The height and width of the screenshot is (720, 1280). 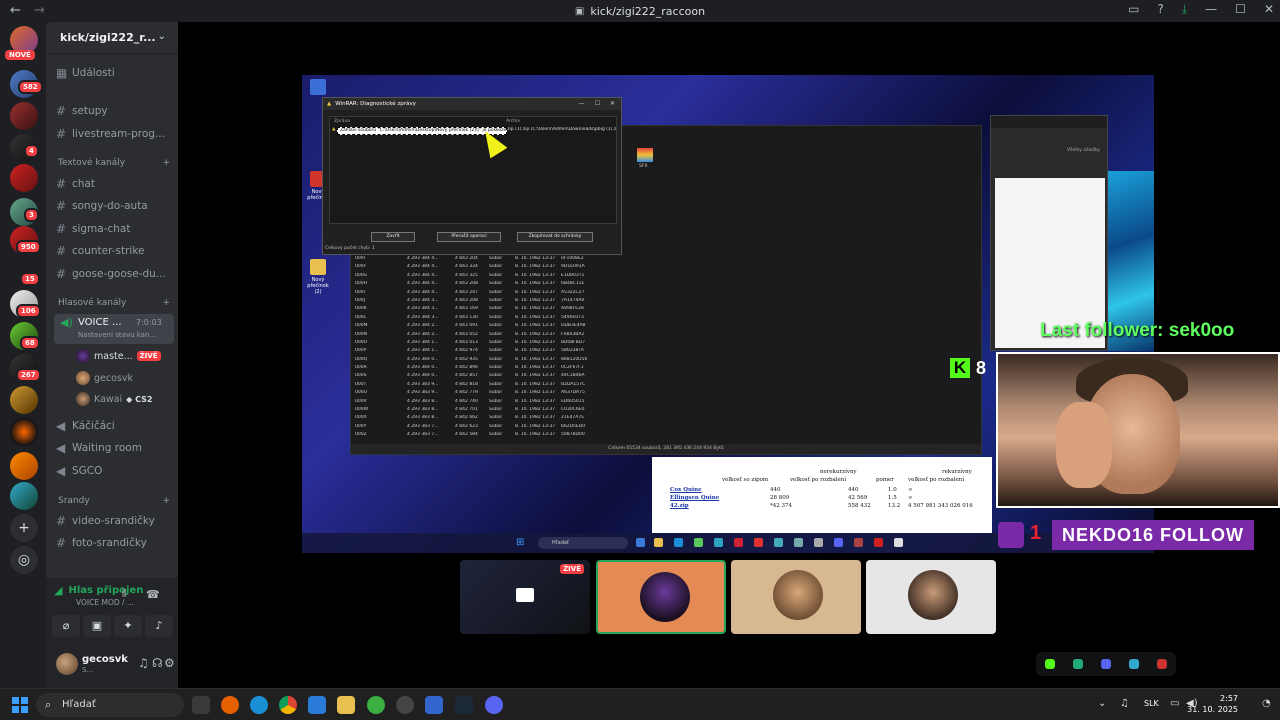 What do you see at coordinates (434, 705) in the screenshot?
I see `notes-icon` at bounding box center [434, 705].